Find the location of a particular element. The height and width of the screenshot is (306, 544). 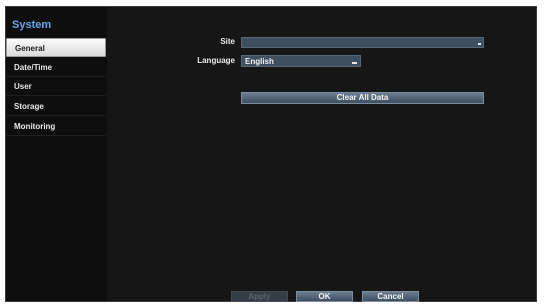

edit-handle-icon is located at coordinates (479, 44).